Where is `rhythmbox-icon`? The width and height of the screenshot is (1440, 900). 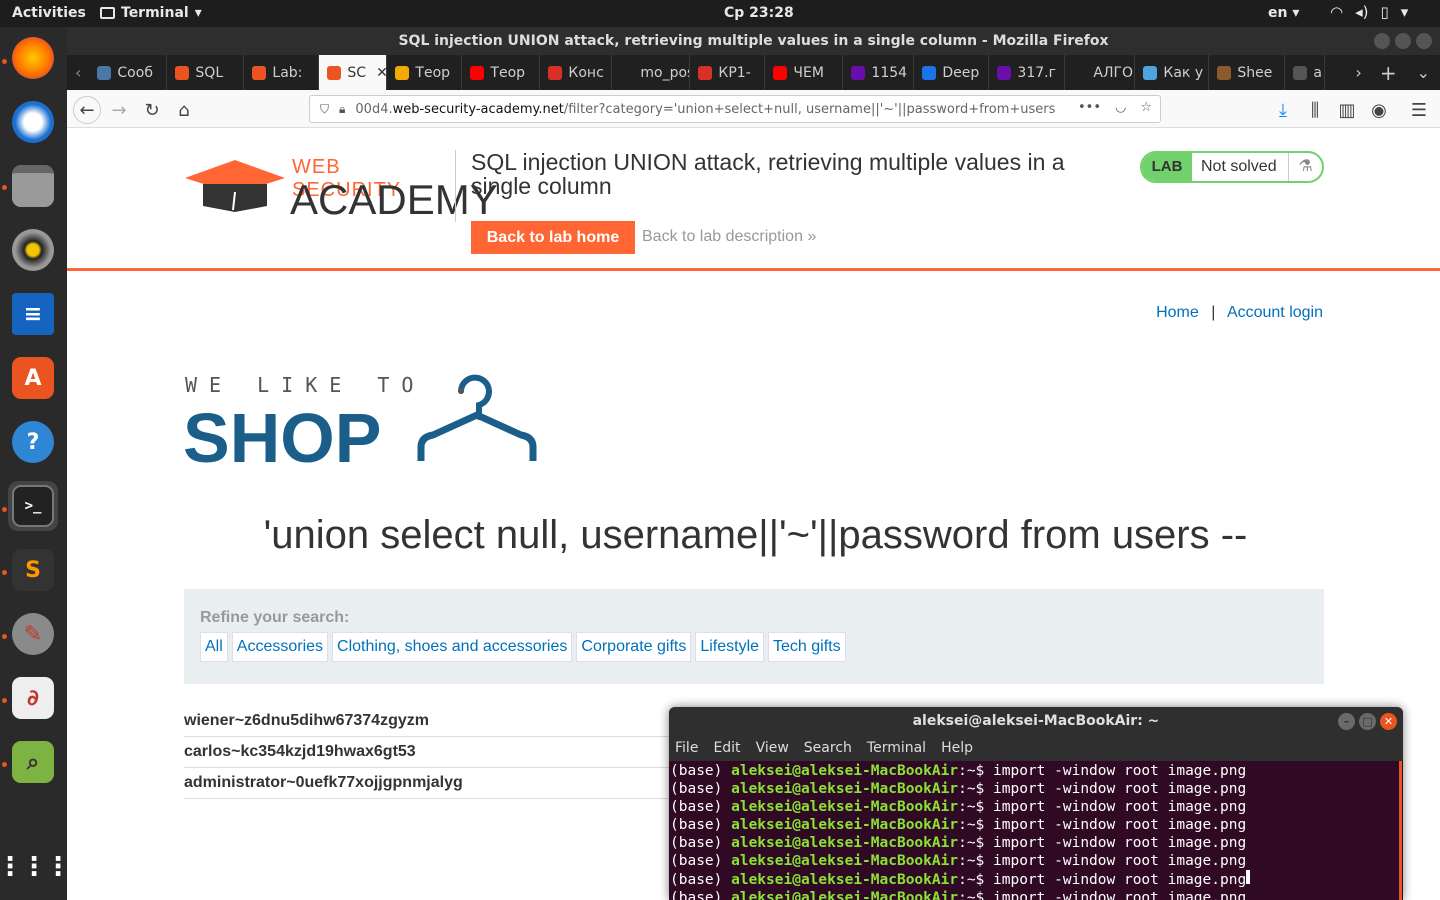 rhythmbox-icon is located at coordinates (33, 250).